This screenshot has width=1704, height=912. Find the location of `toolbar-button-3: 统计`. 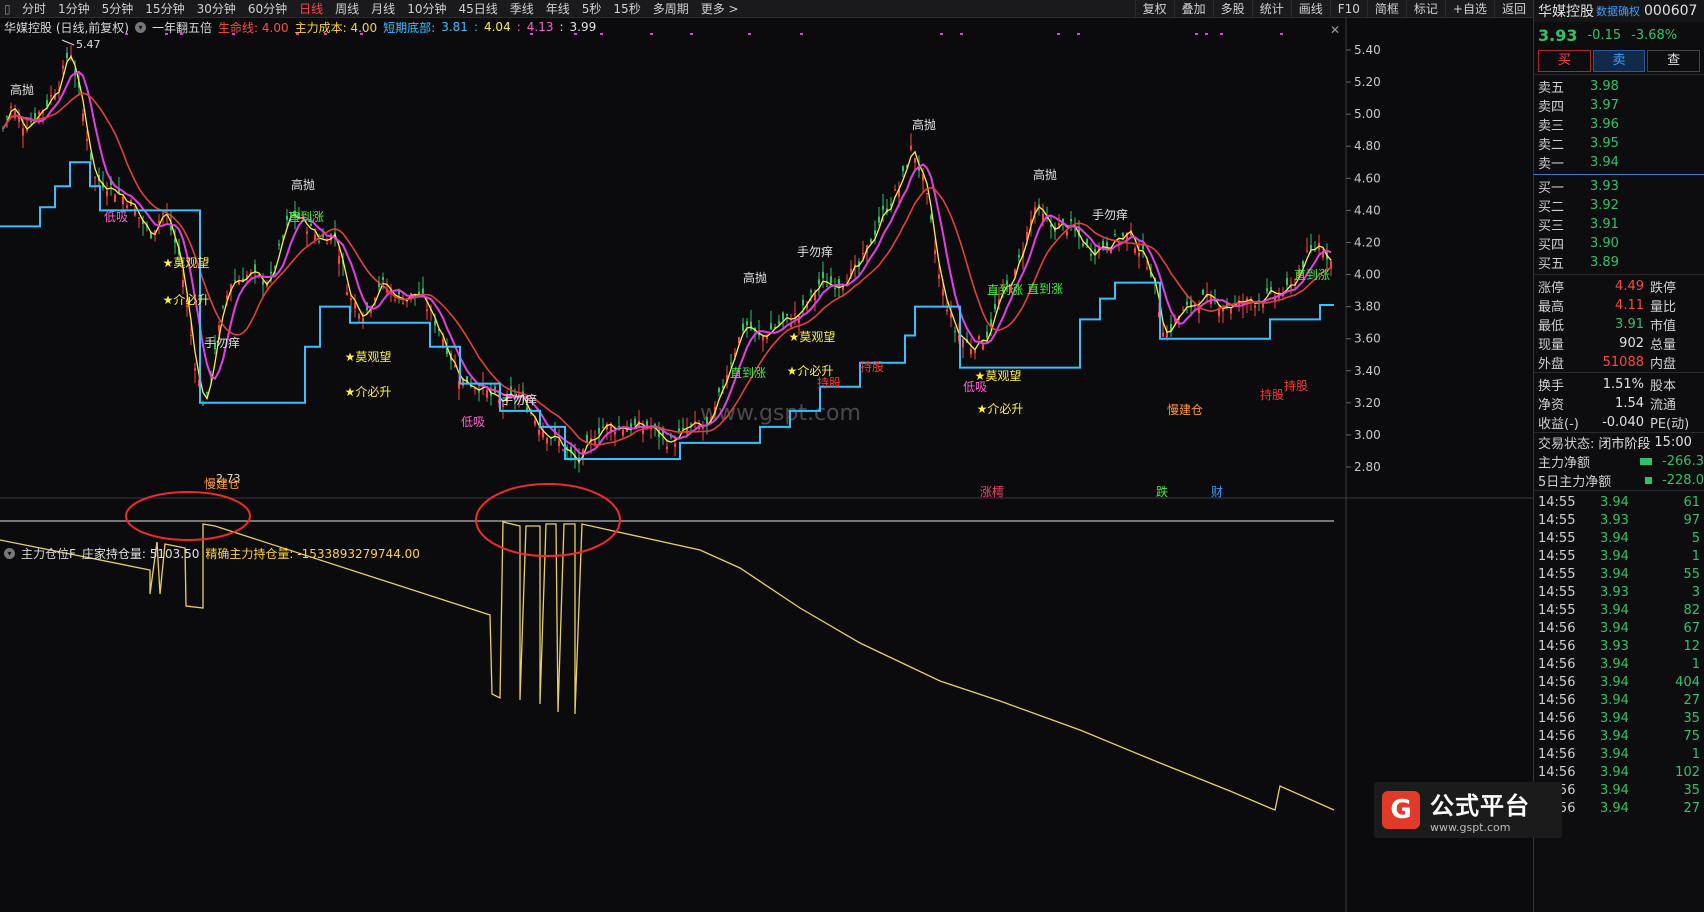

toolbar-button-3: 统计 is located at coordinates (1271, 9).